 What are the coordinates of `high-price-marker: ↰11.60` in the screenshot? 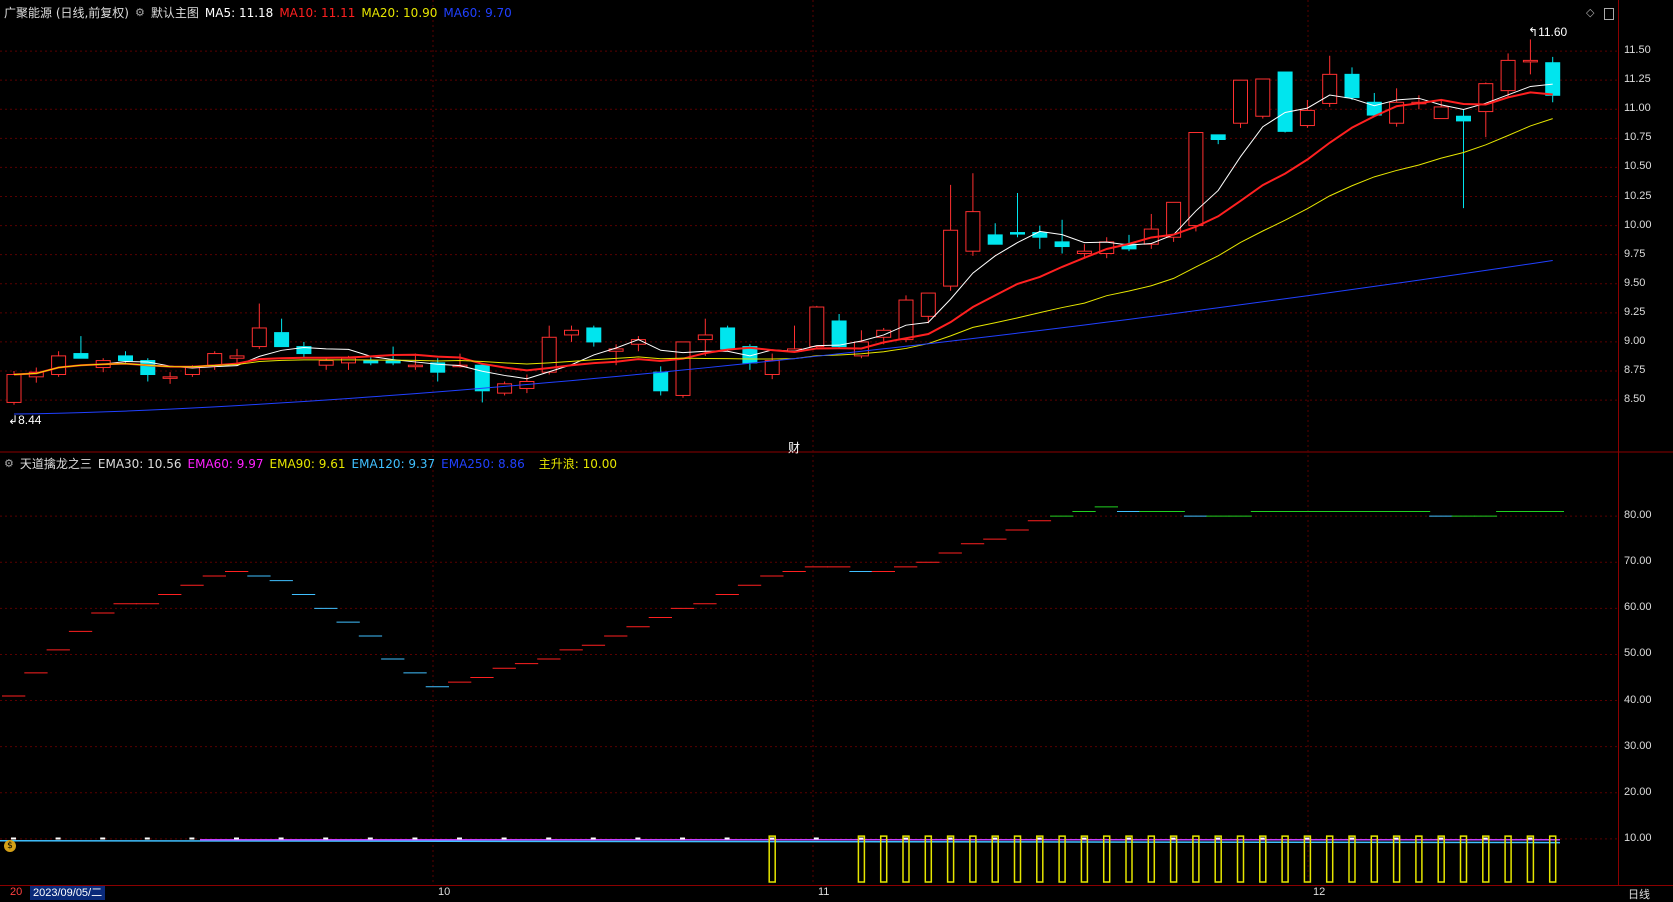 It's located at (1548, 32).